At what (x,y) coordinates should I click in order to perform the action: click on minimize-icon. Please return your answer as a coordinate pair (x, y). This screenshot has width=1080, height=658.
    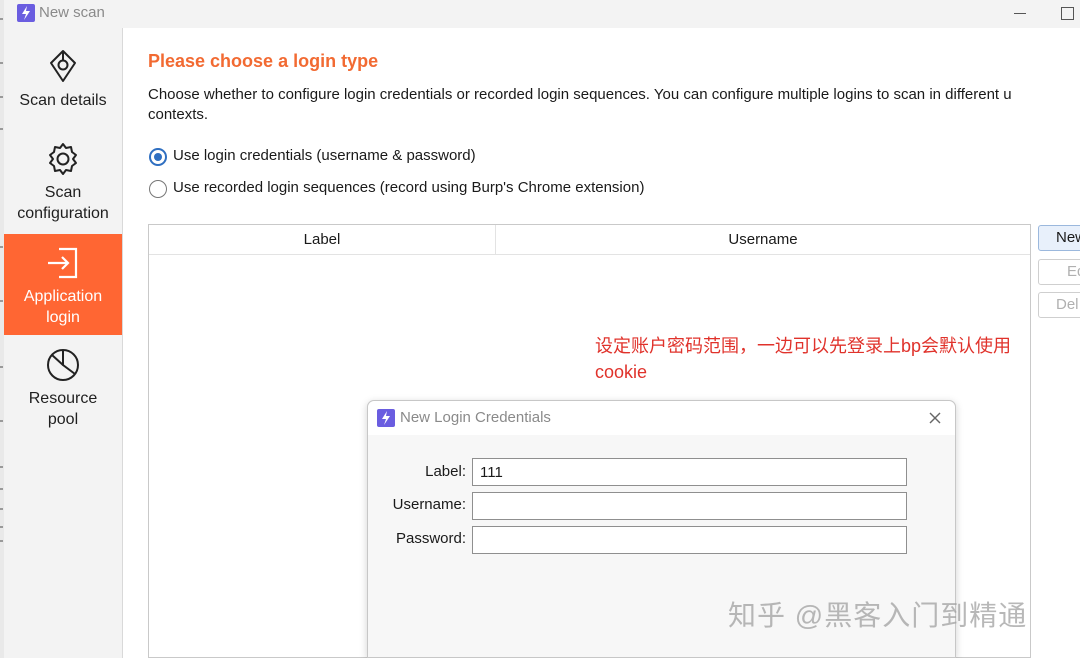
    Looking at the image, I should click on (1021, 13).